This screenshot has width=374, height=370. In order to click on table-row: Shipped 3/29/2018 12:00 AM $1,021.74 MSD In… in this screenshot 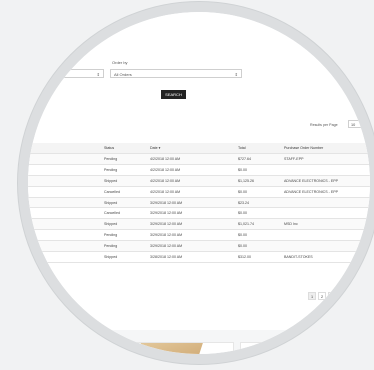, I will do `click(199, 224)`.